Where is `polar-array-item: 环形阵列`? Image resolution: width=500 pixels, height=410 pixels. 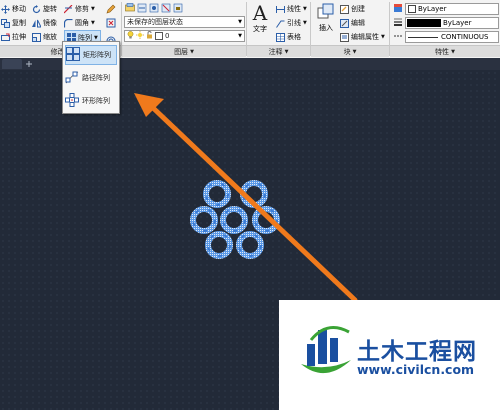 polar-array-item: 环形阵列 is located at coordinates (91, 101).